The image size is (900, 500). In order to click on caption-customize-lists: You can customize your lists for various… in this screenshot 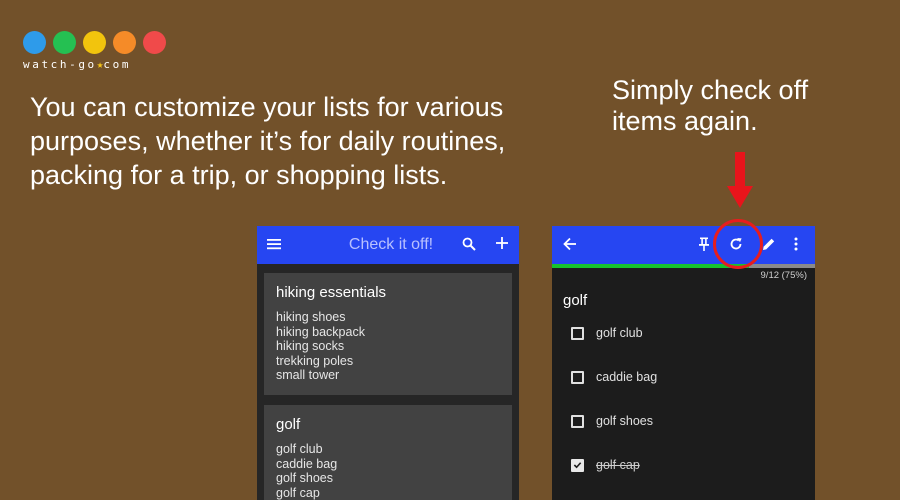, I will do `click(268, 141)`.